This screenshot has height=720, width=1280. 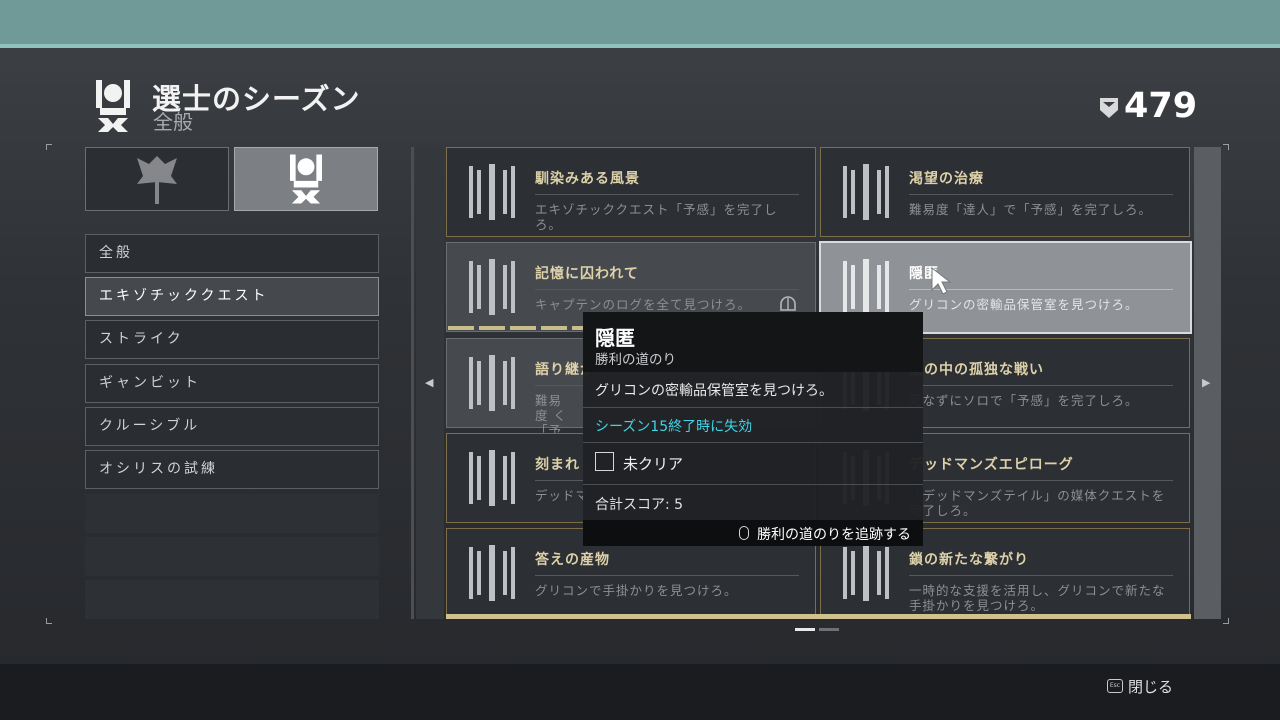 I want to click on card-title: 渇望の治療, so click(x=946, y=179).